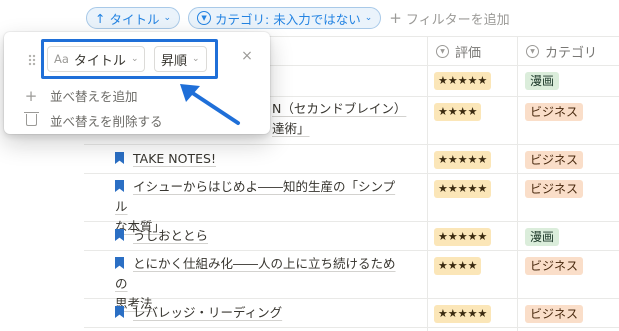 The width and height of the screenshot is (619, 331). What do you see at coordinates (106, 121) in the screenshot?
I see `delete-sort-label: 並べ替えを削除する` at bounding box center [106, 121].